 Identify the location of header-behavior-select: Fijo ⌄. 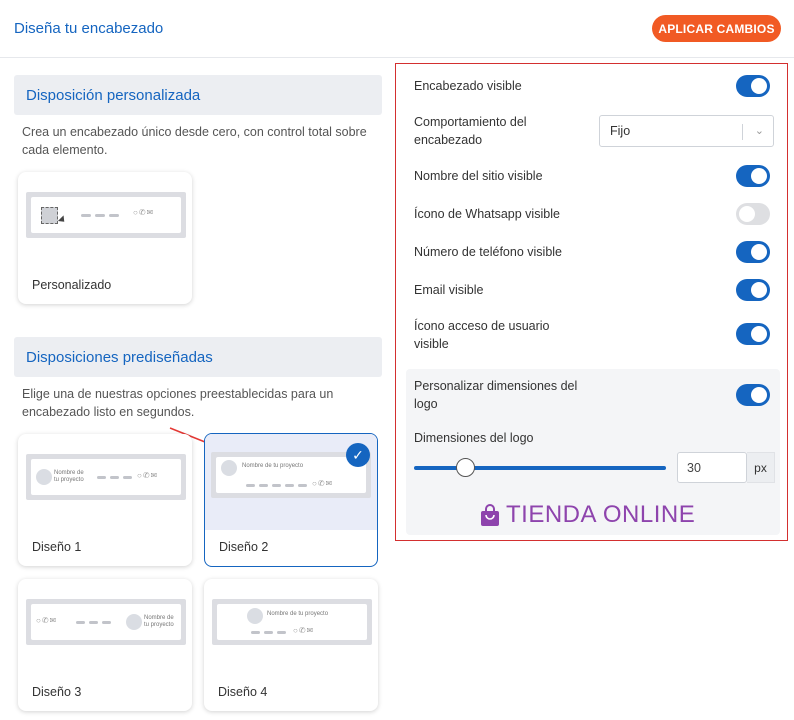
(686, 131).